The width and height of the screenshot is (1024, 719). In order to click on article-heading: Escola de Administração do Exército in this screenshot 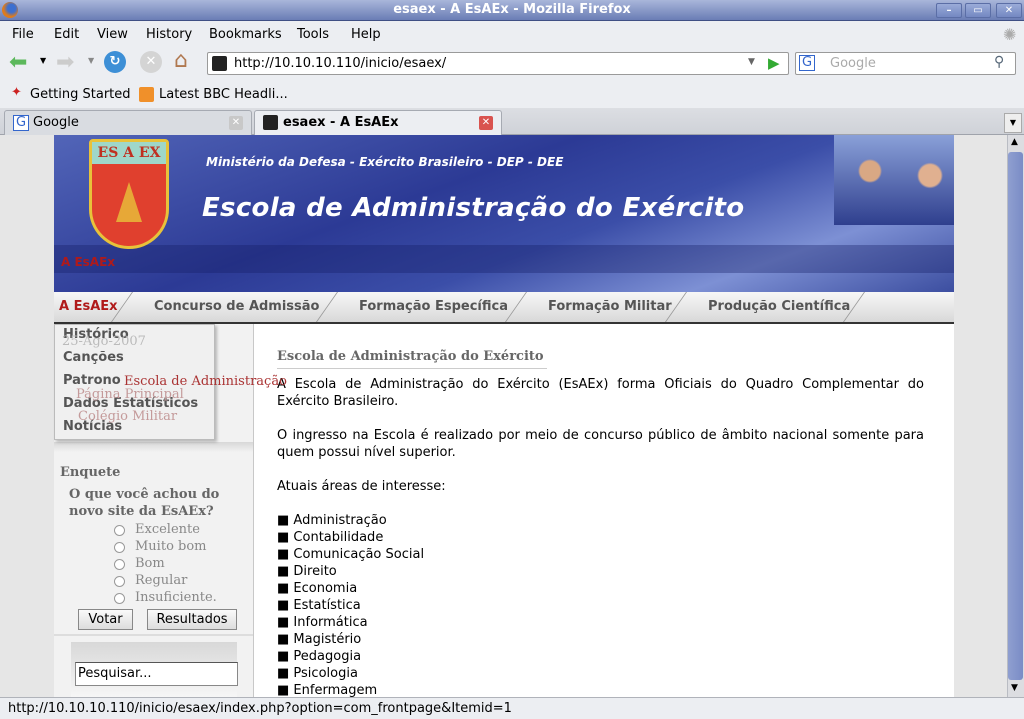, I will do `click(412, 359)`.